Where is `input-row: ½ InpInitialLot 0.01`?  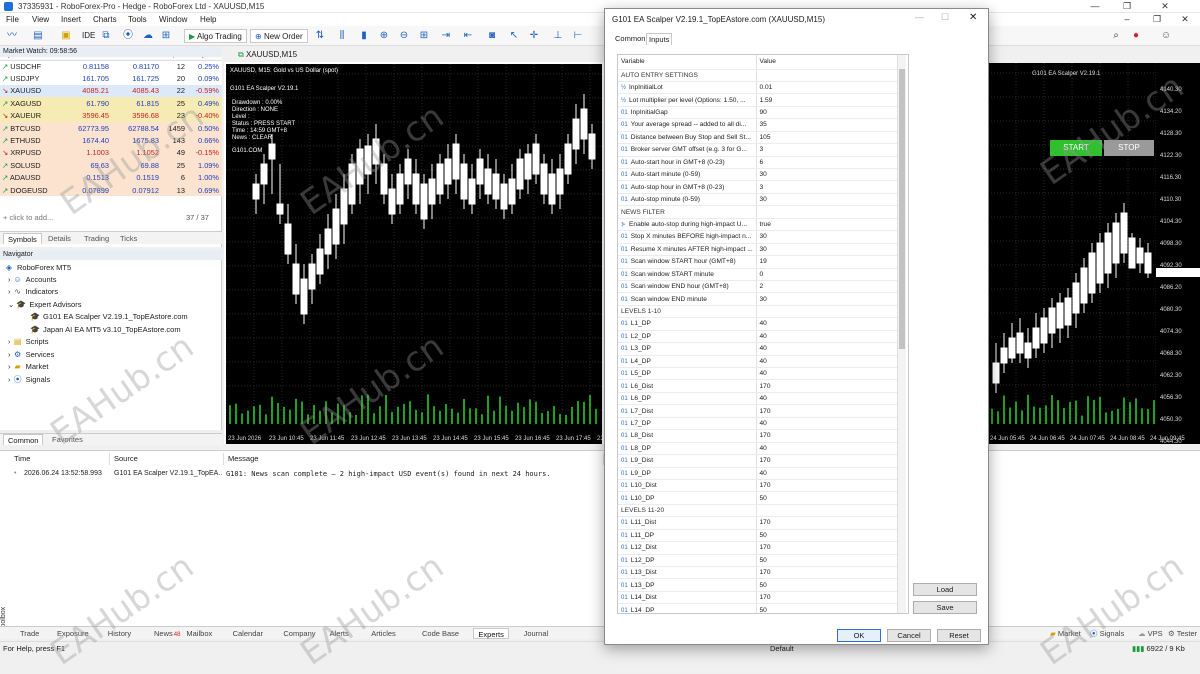 input-row: ½ InpInitialLot 0.01 is located at coordinates (760, 88).